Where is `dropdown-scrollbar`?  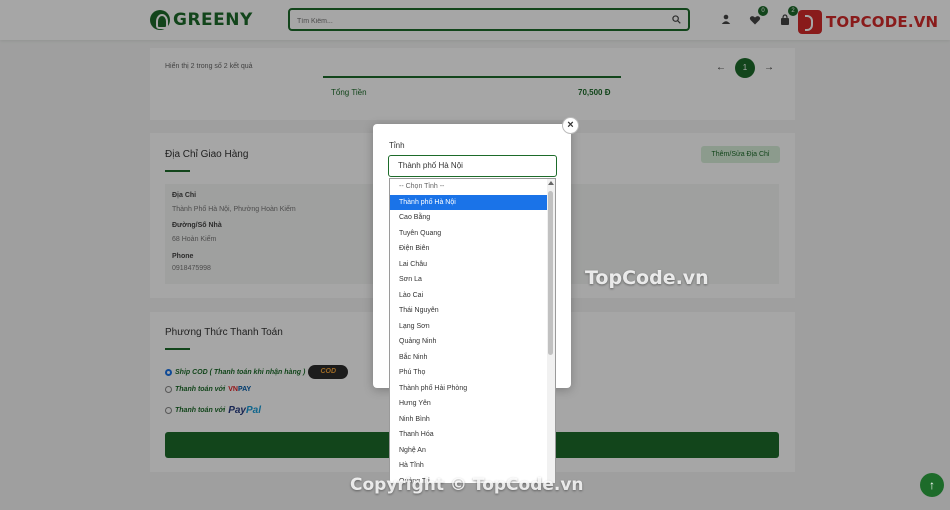 dropdown-scrollbar is located at coordinates (551, 331).